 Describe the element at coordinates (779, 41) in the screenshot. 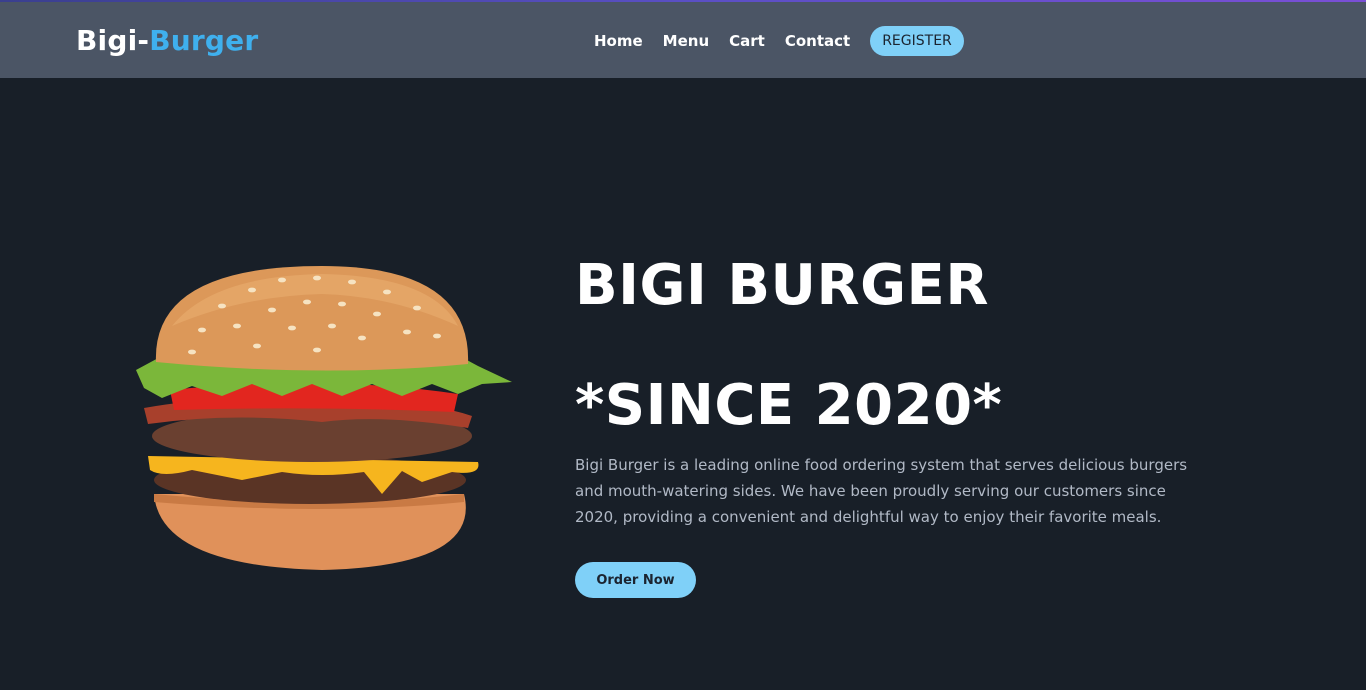

I see `main-nav: Home Menu Cart Contact REGISTER` at that location.